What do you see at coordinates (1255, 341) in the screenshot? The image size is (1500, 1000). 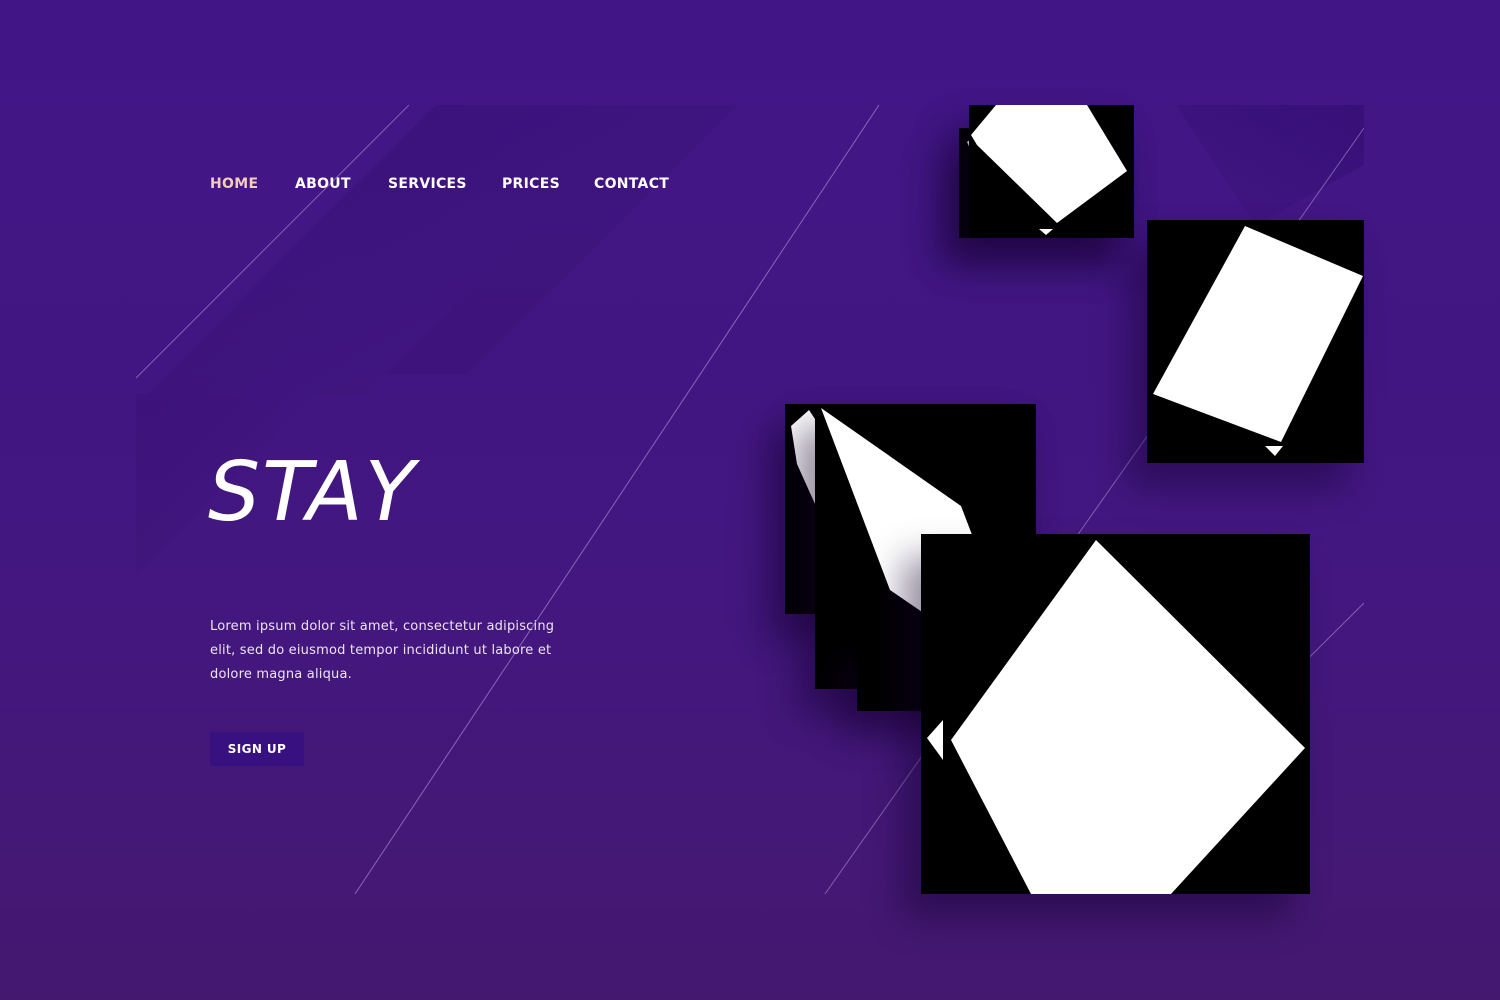 I see `image-tile-right` at bounding box center [1255, 341].